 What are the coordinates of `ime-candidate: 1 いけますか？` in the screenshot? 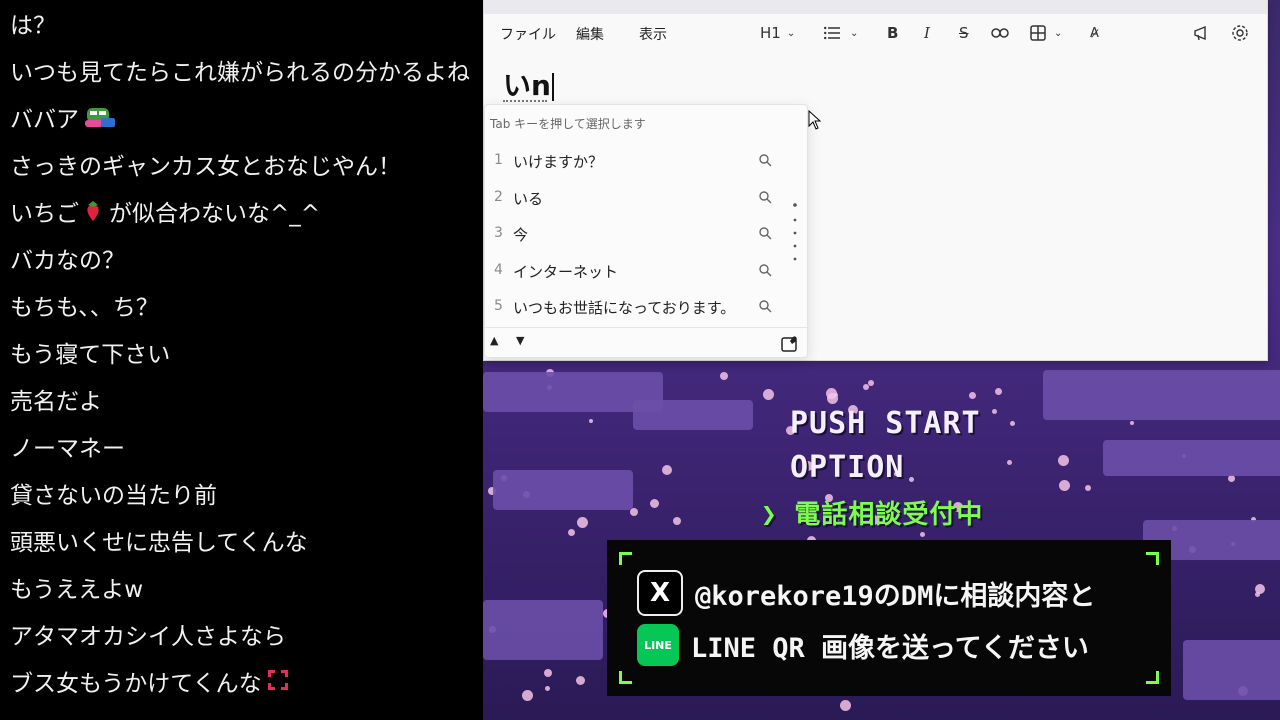 It's located at (635, 161).